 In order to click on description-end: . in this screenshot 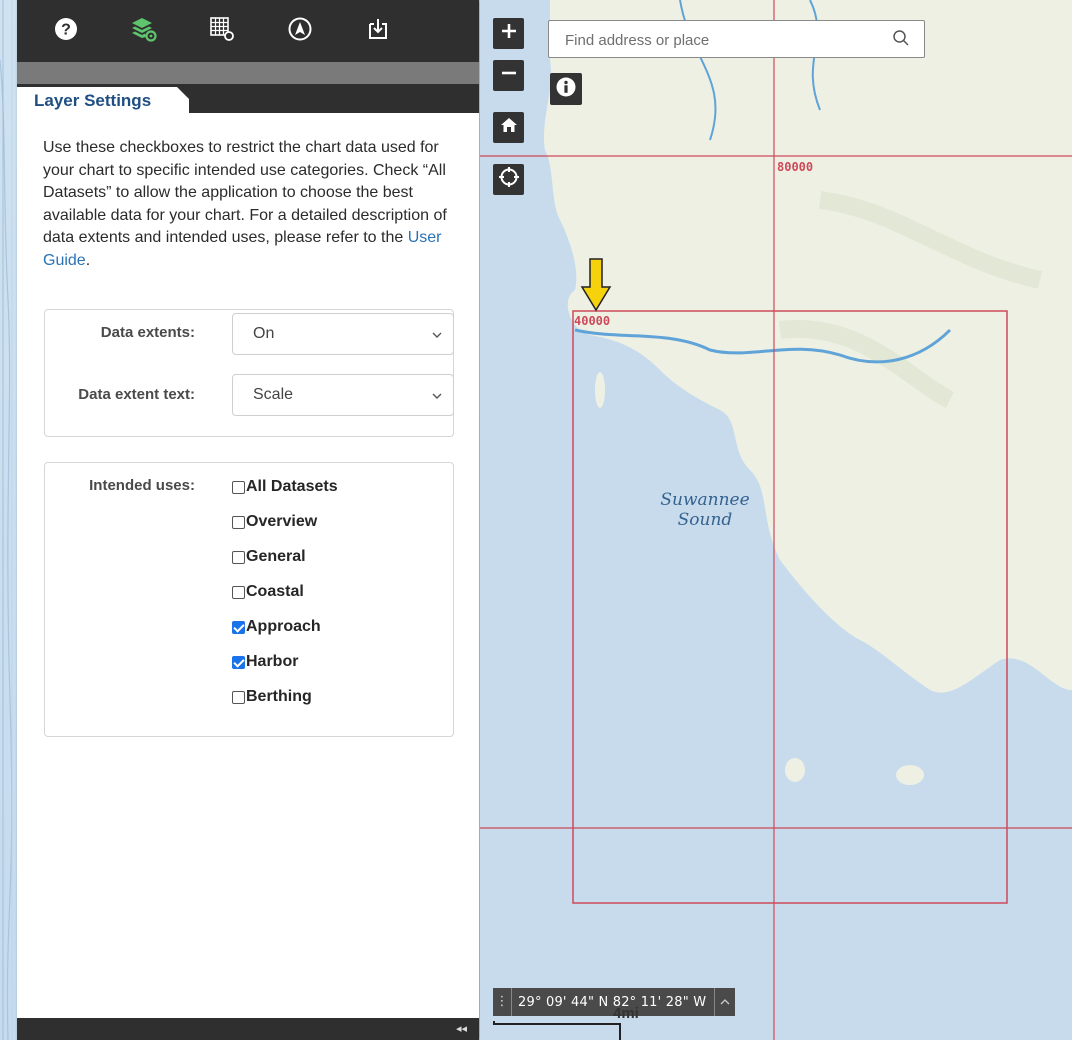, I will do `click(88, 260)`.